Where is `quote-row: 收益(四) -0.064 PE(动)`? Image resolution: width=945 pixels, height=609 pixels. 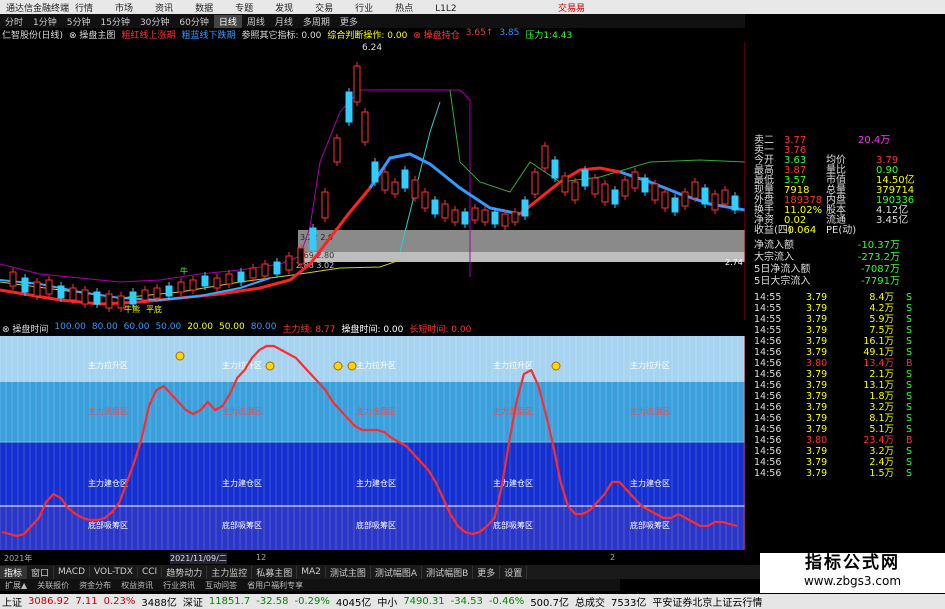
quote-row: 收益(四) -0.064 PE(动) is located at coordinates (846, 231).